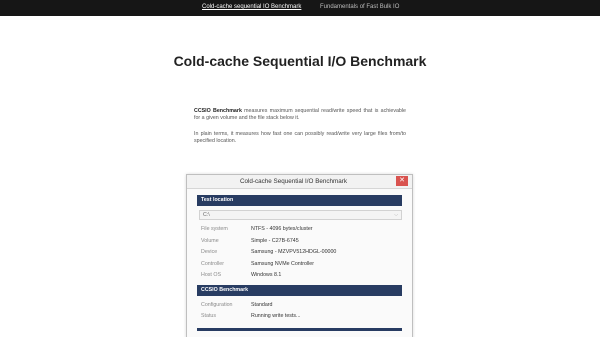 This screenshot has height=337, width=600. I want to click on info-value: Standard, so click(262, 304).